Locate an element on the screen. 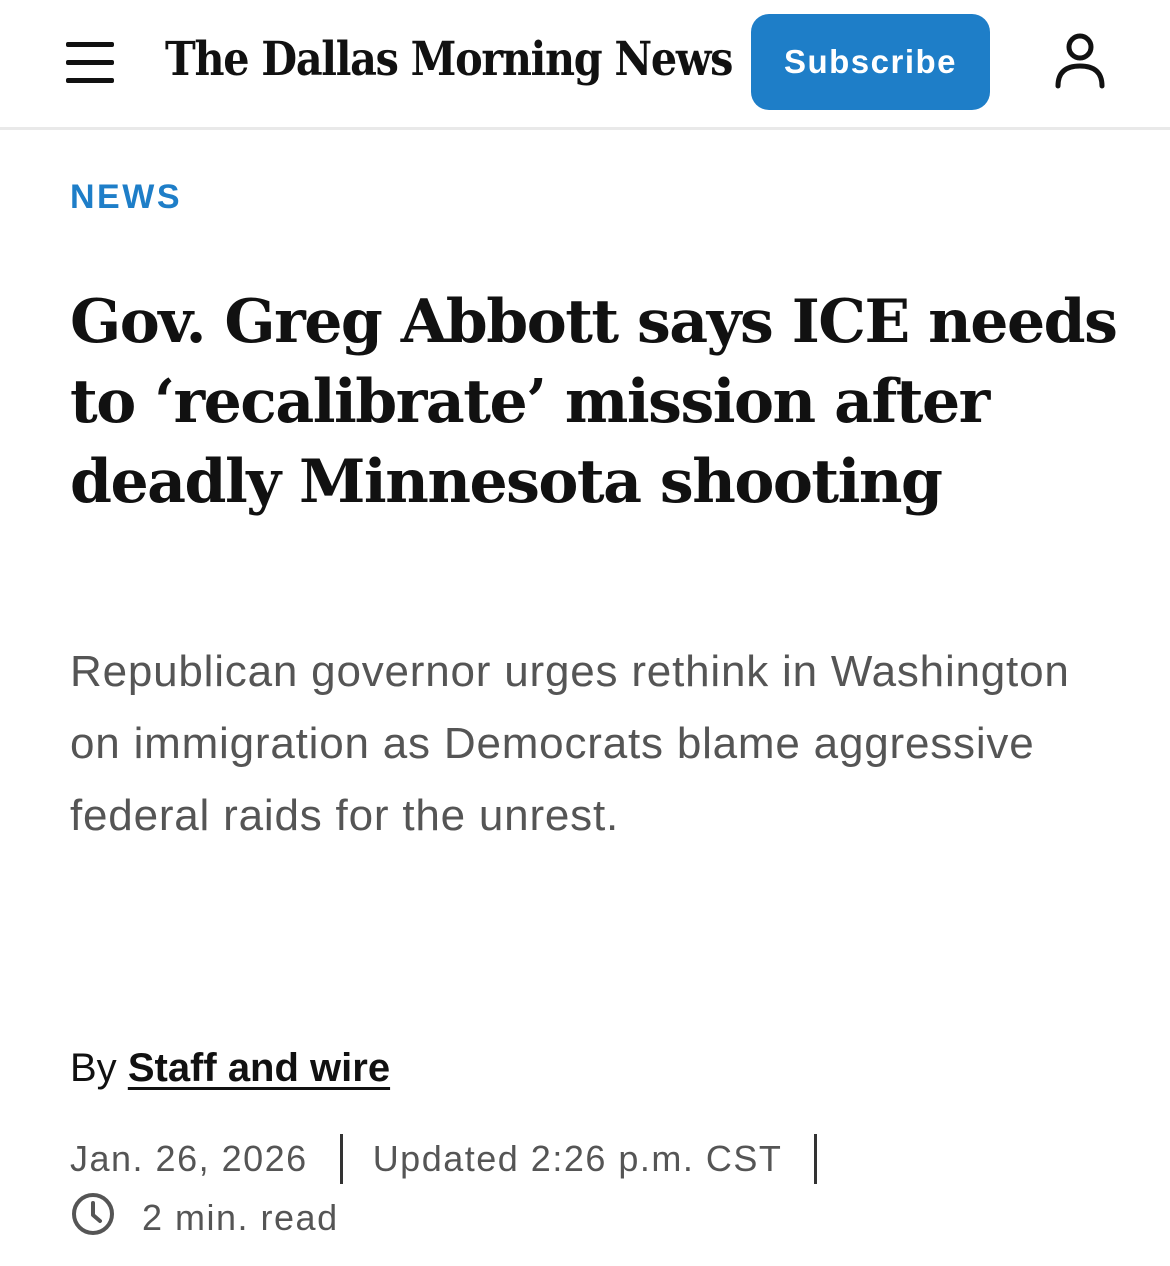 The height and width of the screenshot is (1266, 1170). author-link: Staff and wire is located at coordinates (259, 1068).